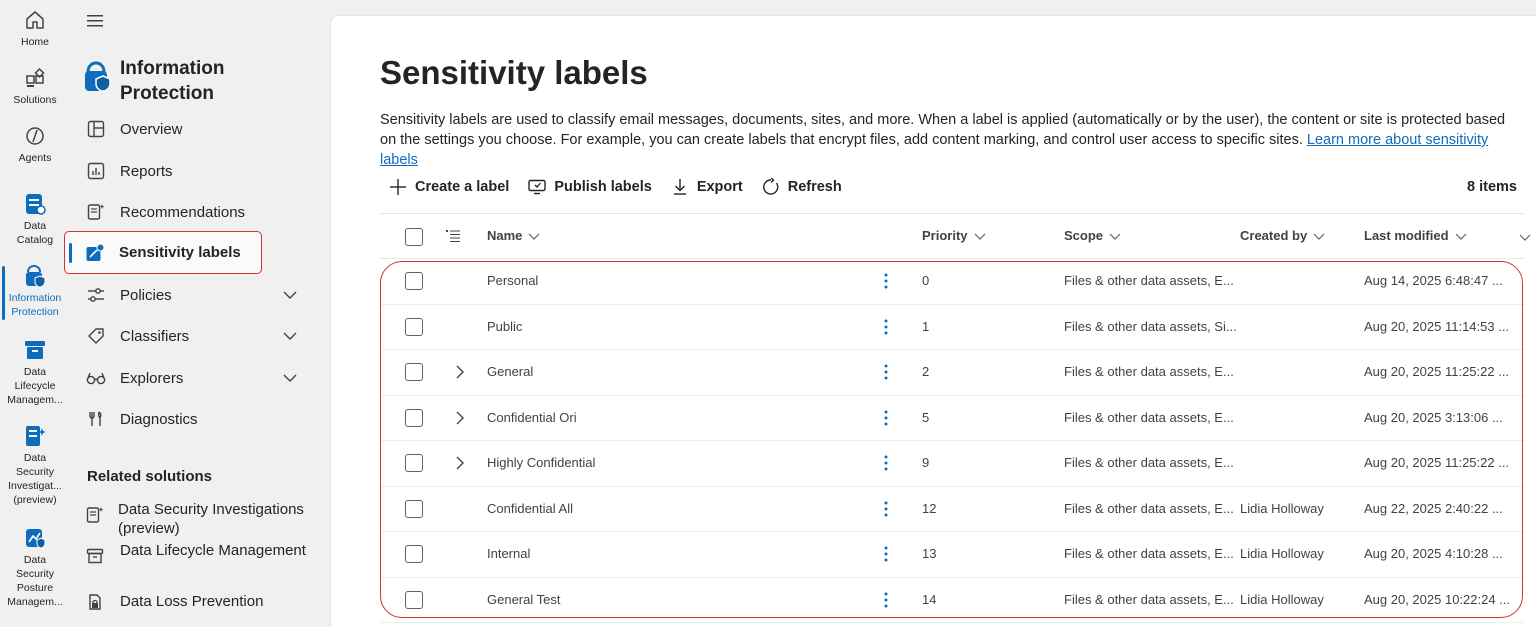 The image size is (1536, 627). What do you see at coordinates (196, 602) in the screenshot?
I see `related-item-data-loss-prevention: Data Loss Prevention` at bounding box center [196, 602].